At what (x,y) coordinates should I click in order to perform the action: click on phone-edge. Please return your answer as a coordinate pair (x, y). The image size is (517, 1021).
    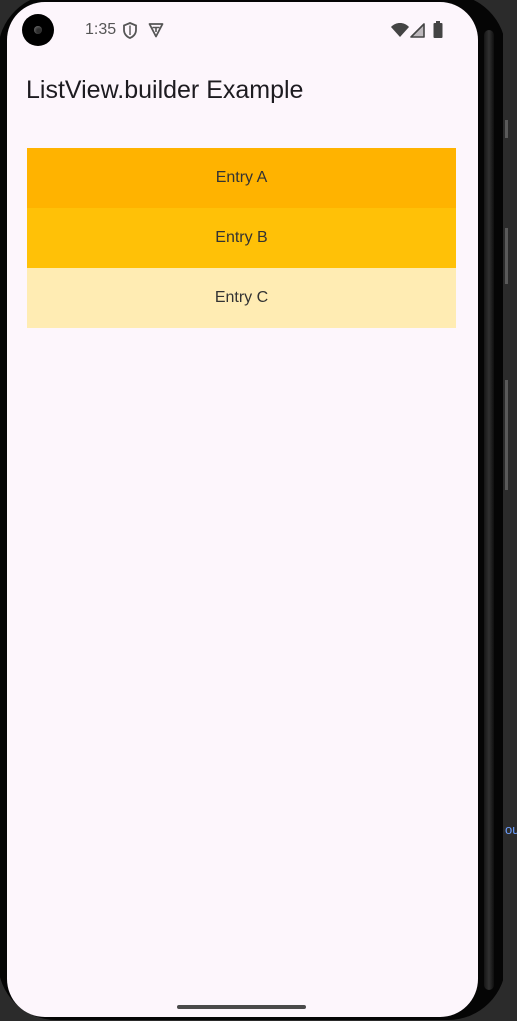
    Looking at the image, I should click on (489, 510).